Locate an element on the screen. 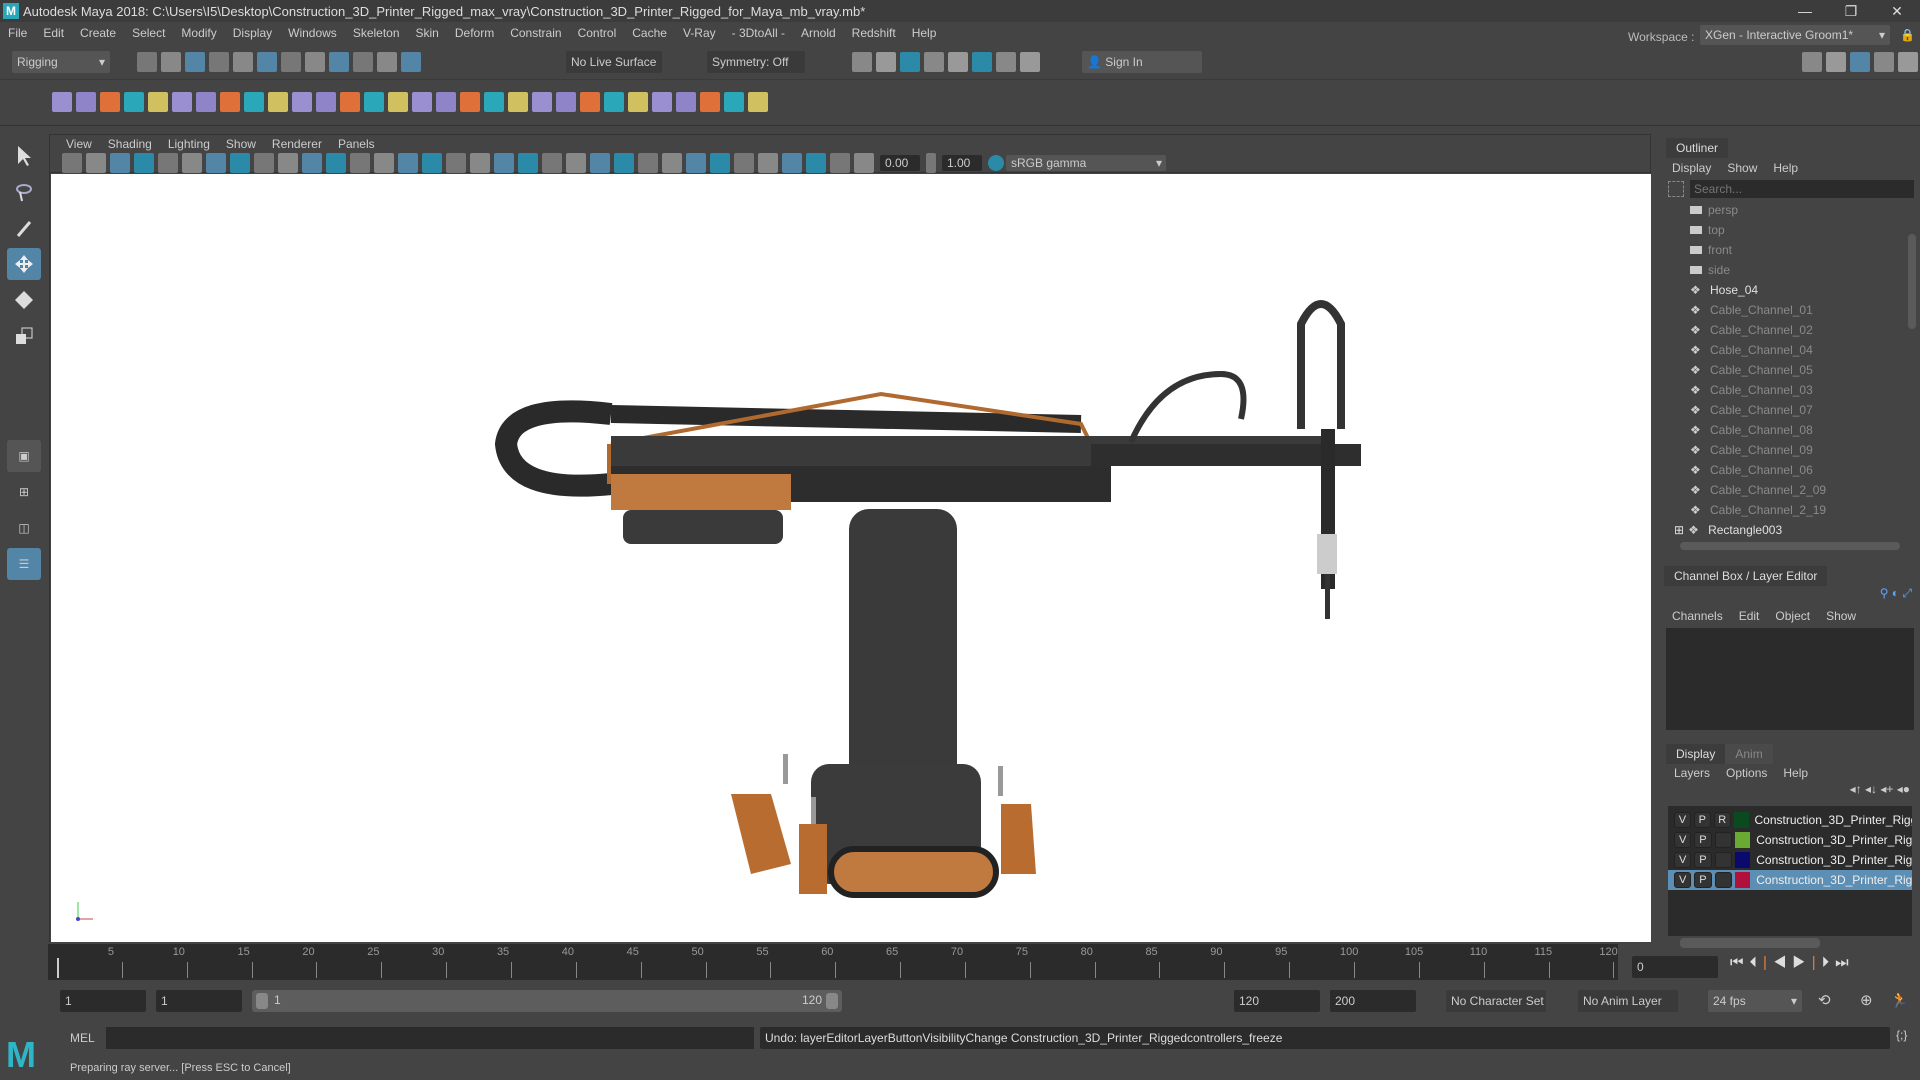 This screenshot has height=1080, width=1920. film-gate-icon is located at coordinates (192, 162).